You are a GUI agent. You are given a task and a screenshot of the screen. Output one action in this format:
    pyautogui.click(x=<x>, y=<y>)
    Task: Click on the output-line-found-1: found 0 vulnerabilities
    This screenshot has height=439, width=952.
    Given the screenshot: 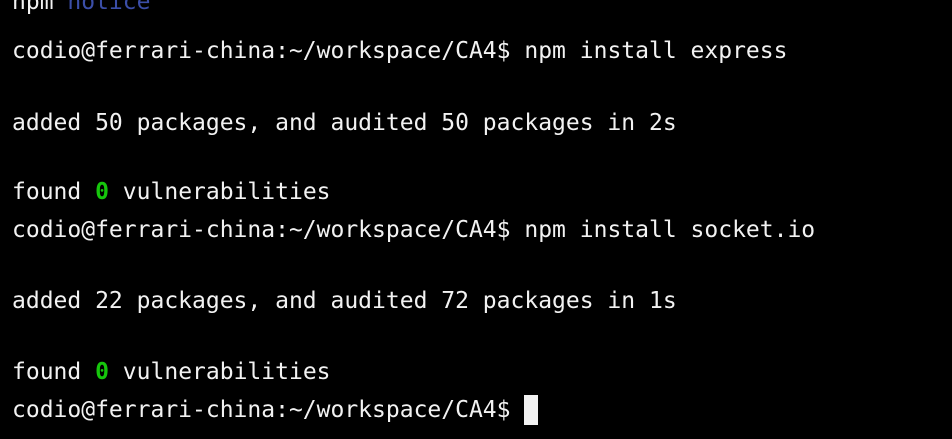 What is the action you would take?
    pyautogui.click(x=171, y=192)
    